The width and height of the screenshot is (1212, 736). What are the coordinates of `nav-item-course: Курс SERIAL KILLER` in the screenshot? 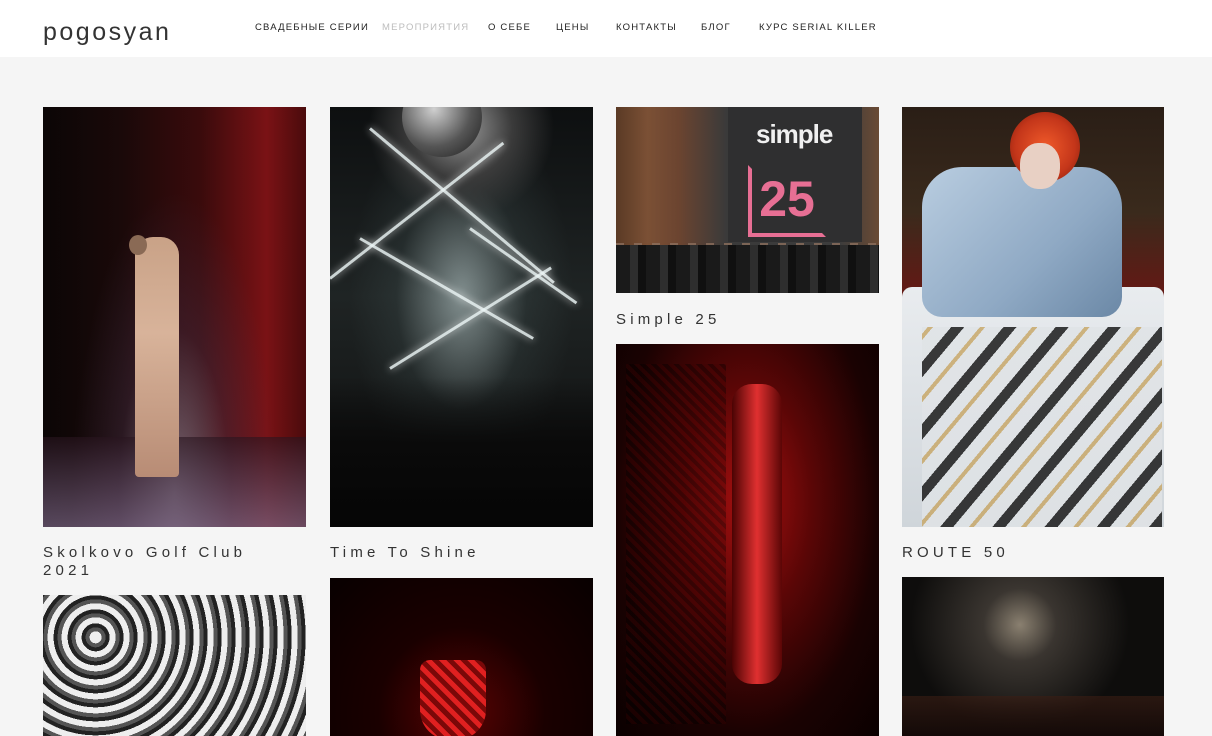 It's located at (818, 28).